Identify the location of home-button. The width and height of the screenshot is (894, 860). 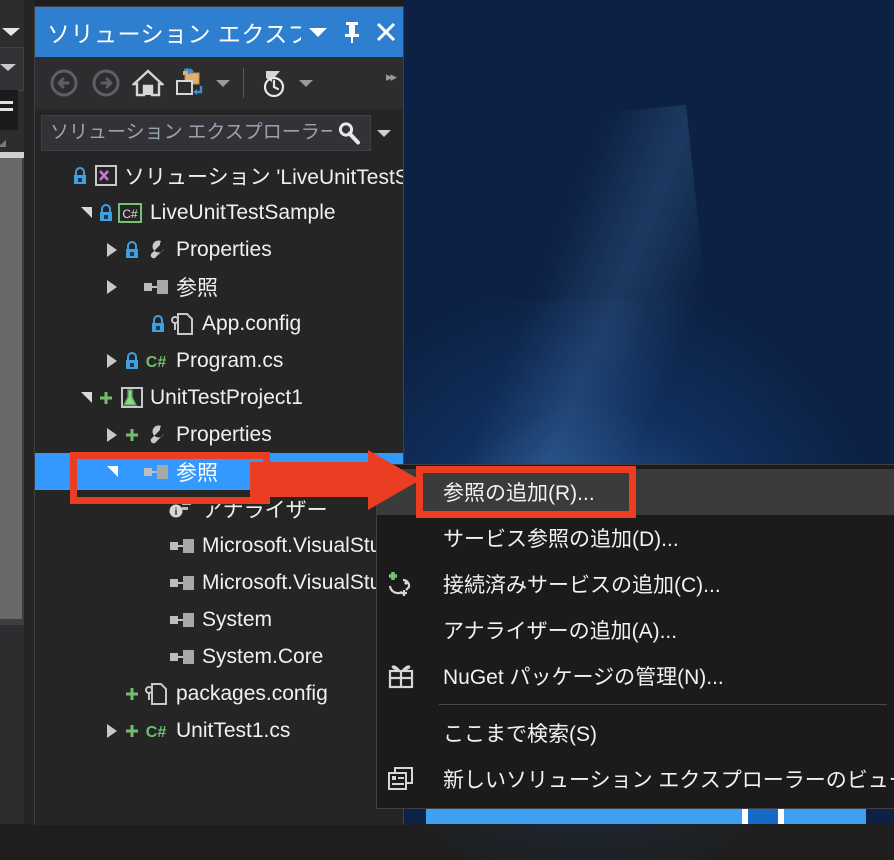
(148, 83).